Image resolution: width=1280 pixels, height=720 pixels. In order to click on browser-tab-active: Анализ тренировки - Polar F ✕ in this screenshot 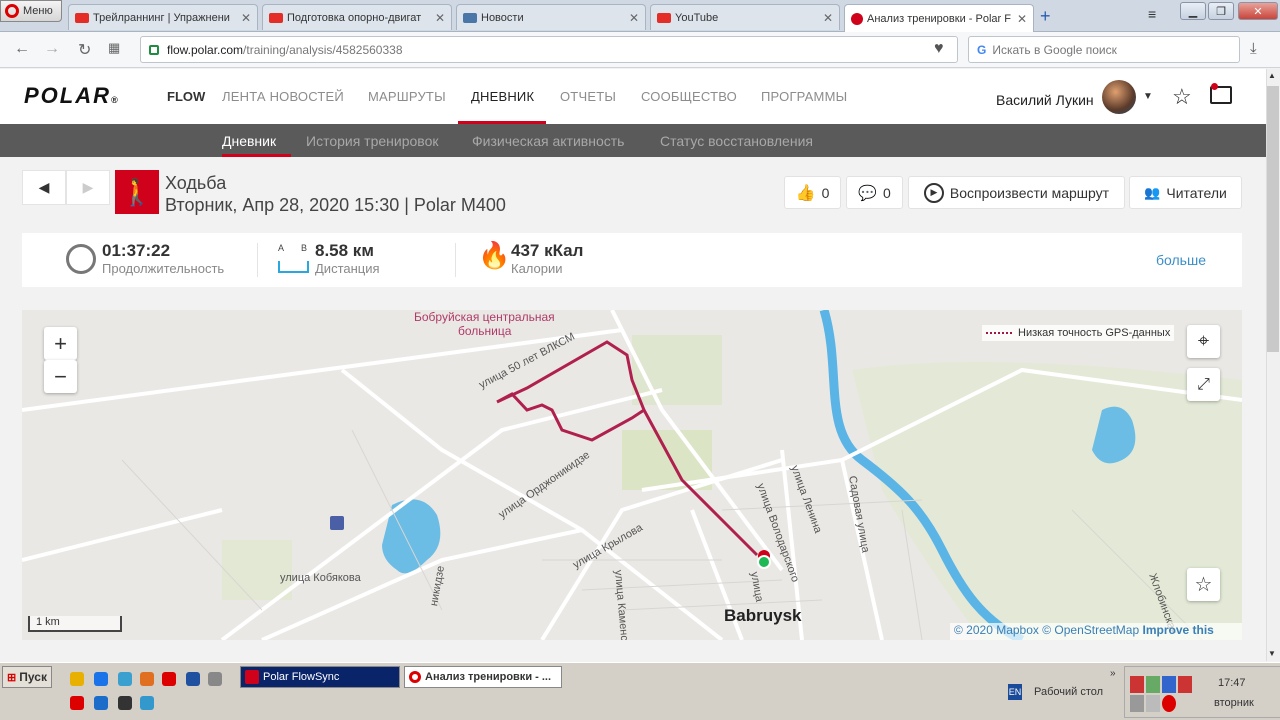, I will do `click(939, 18)`.